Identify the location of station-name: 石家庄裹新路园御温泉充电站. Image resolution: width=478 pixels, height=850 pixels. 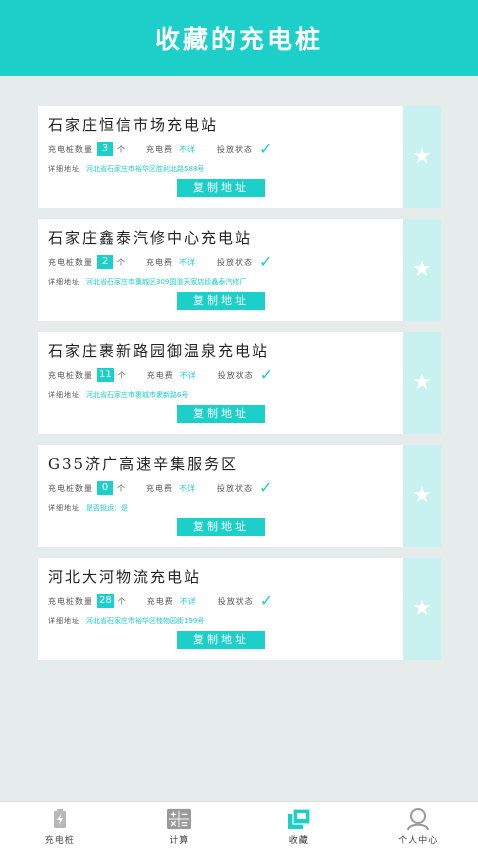
(159, 351).